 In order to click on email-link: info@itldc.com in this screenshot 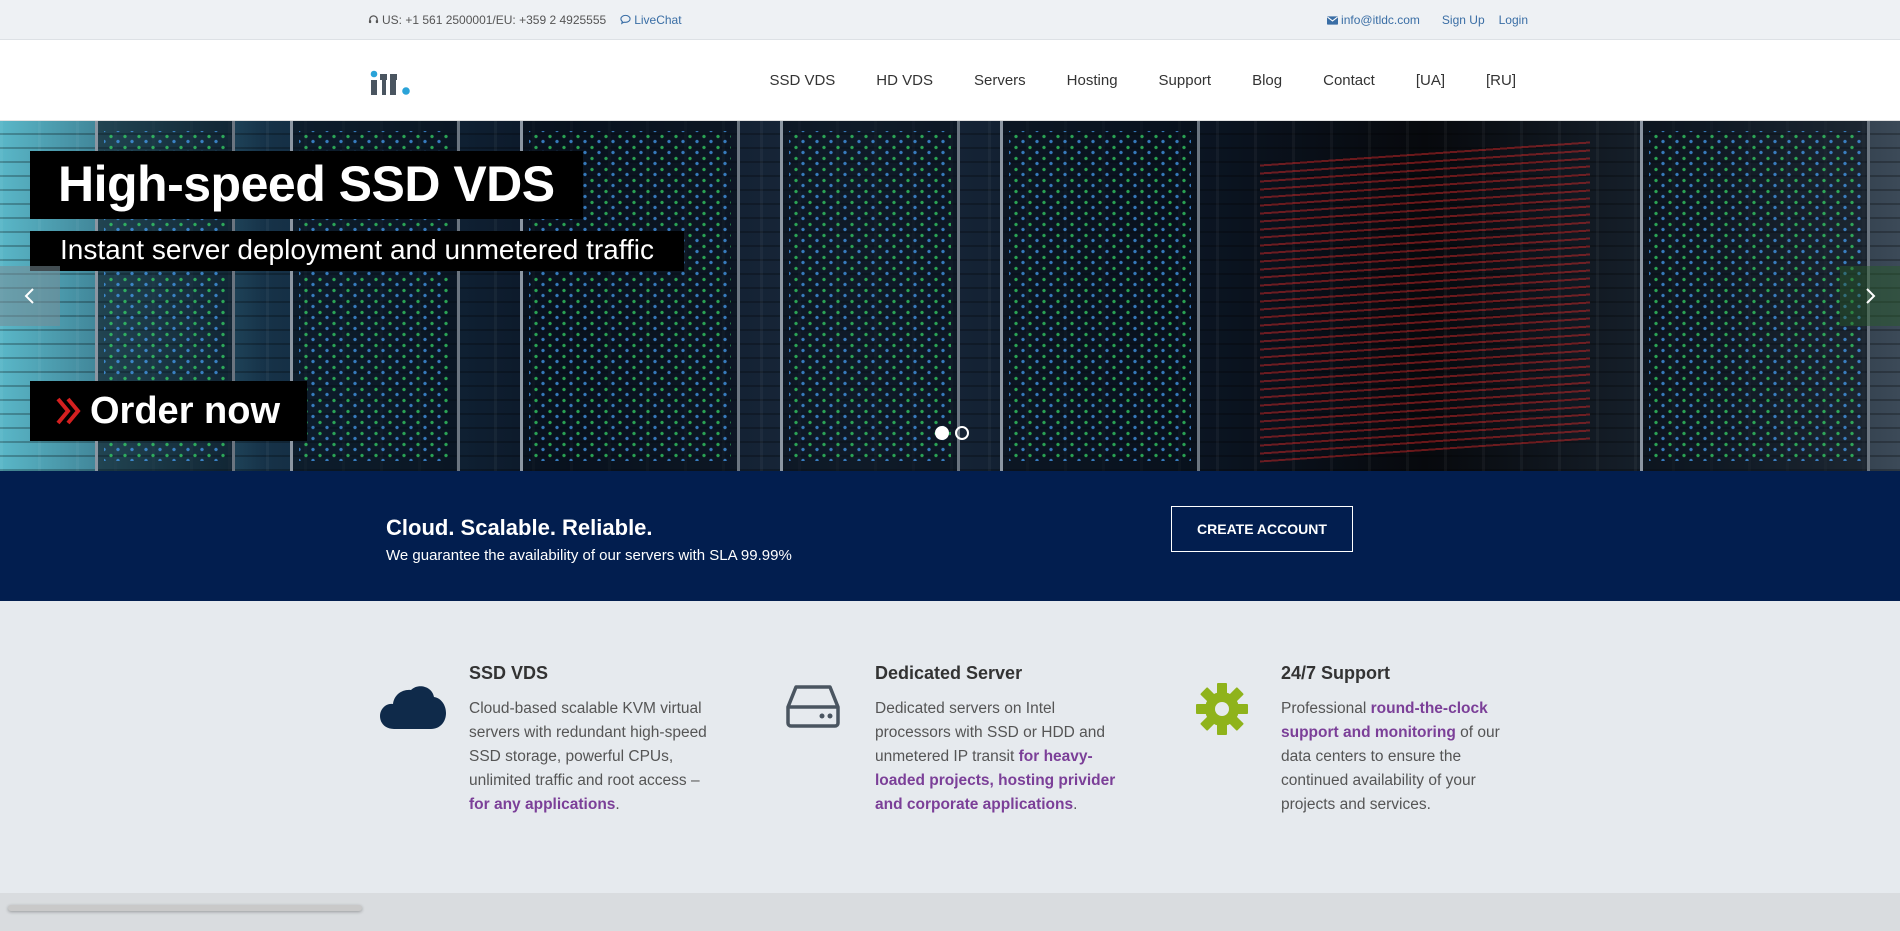, I will do `click(1373, 20)`.